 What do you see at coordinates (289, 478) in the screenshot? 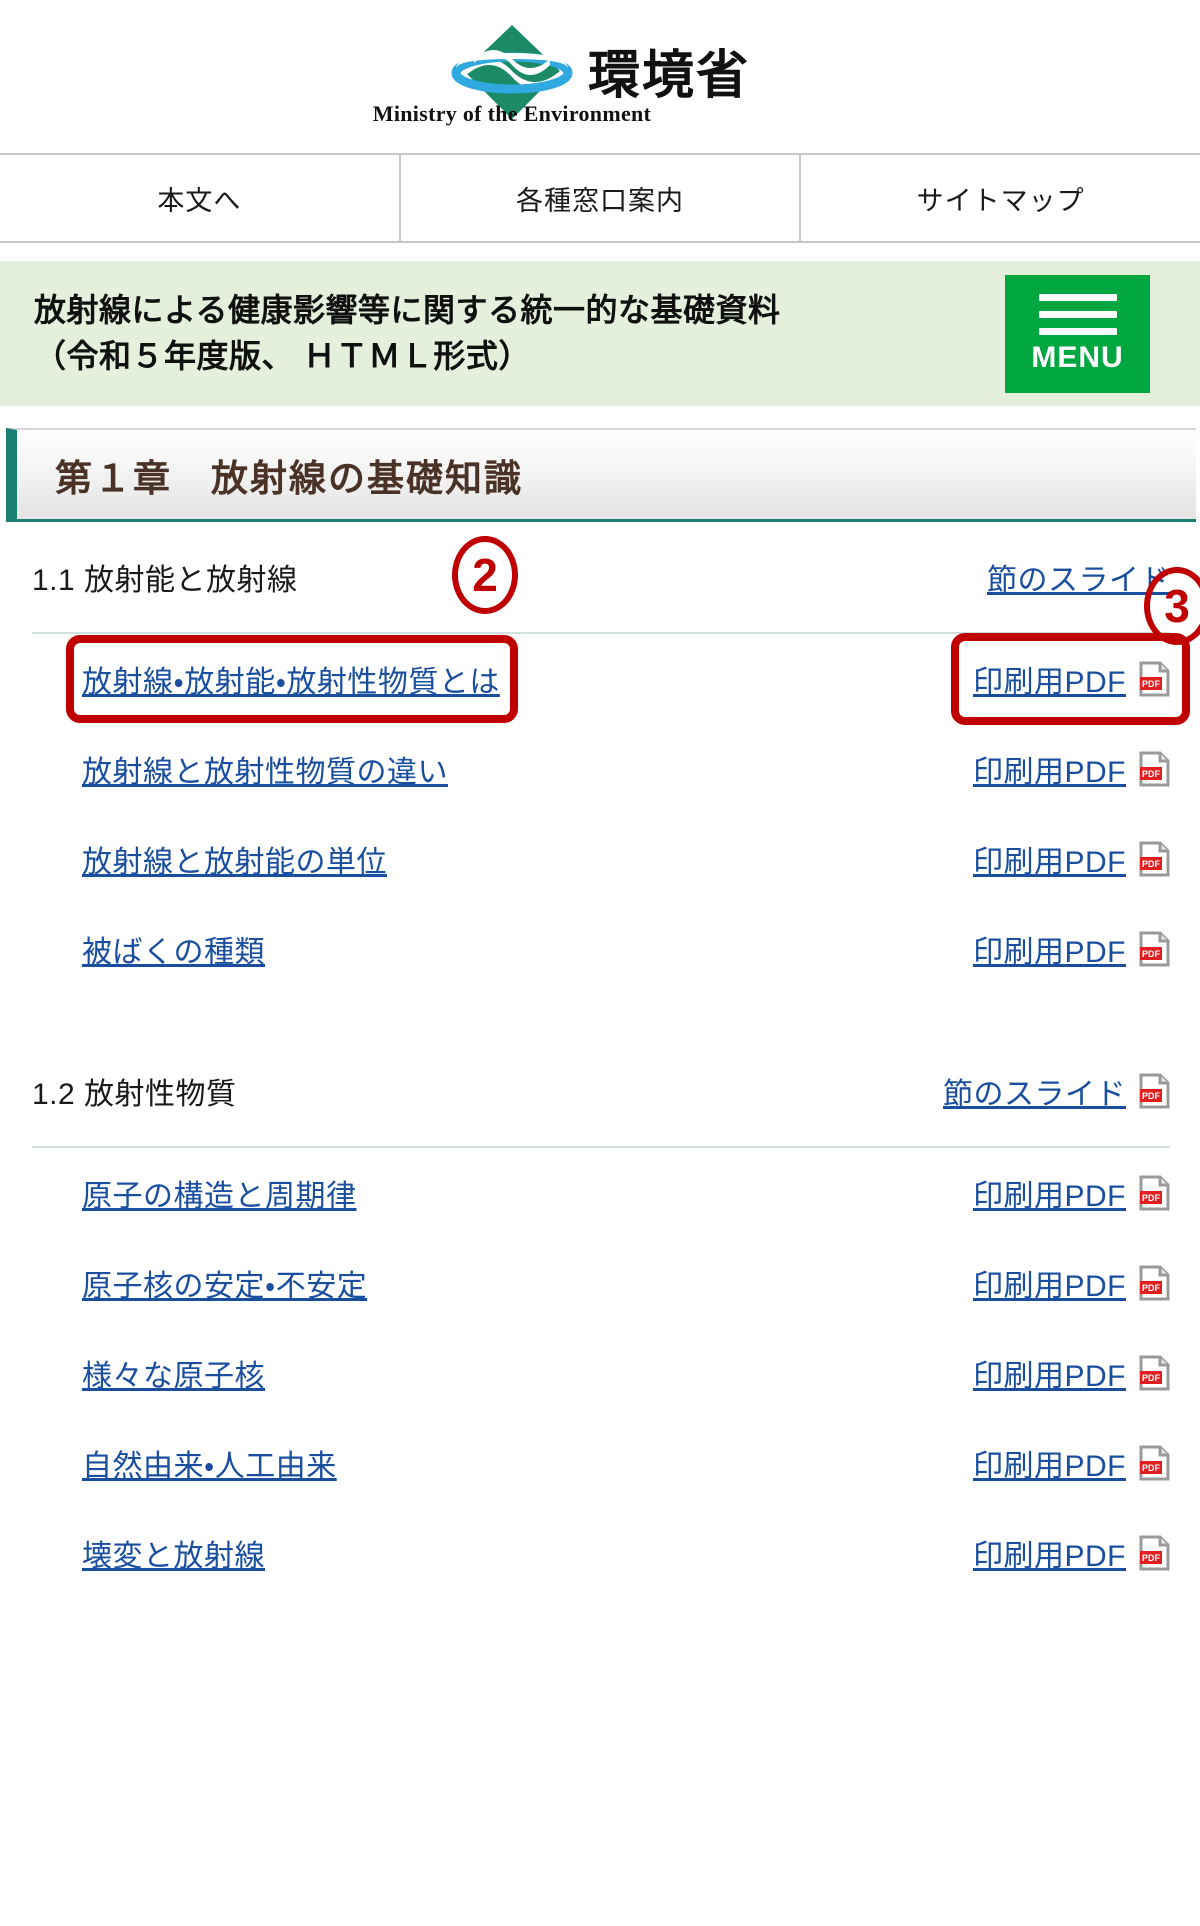
I see `chapter-title: 第１章 放射線の基礎知識` at bounding box center [289, 478].